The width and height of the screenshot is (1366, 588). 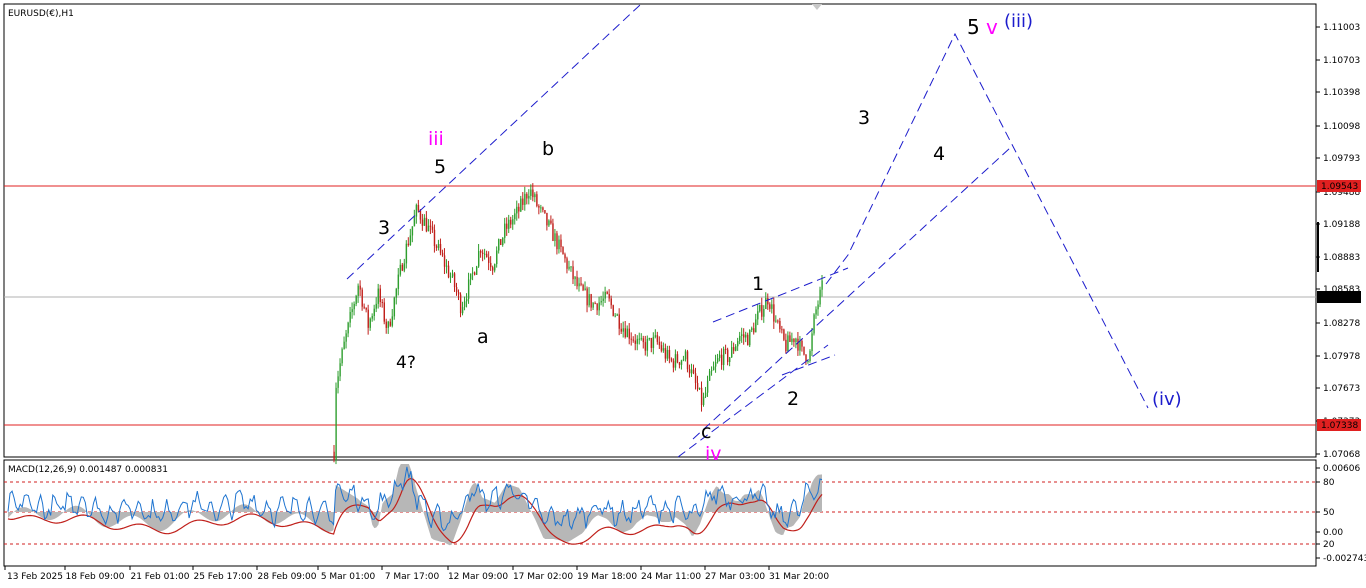 I want to click on time-tick-label: 24 Mar 11:00, so click(x=671, y=577).